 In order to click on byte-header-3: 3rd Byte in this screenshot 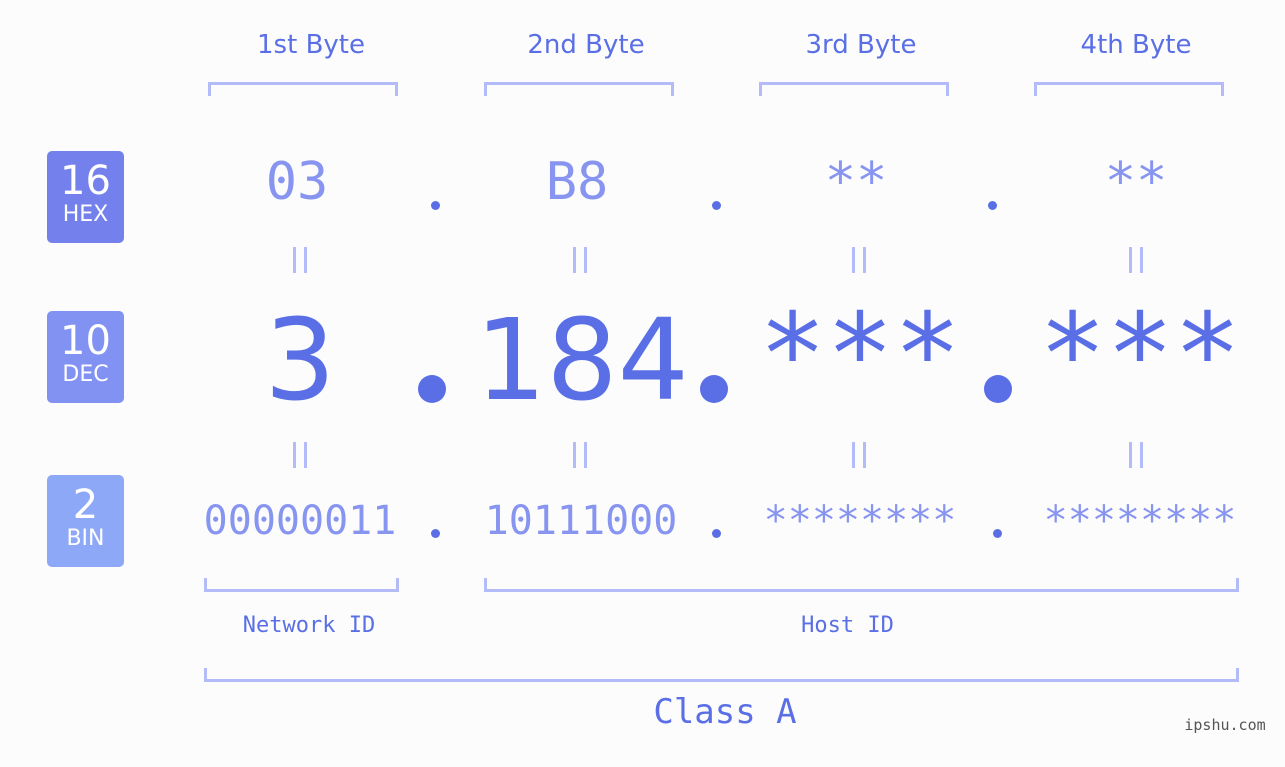, I will do `click(861, 45)`.